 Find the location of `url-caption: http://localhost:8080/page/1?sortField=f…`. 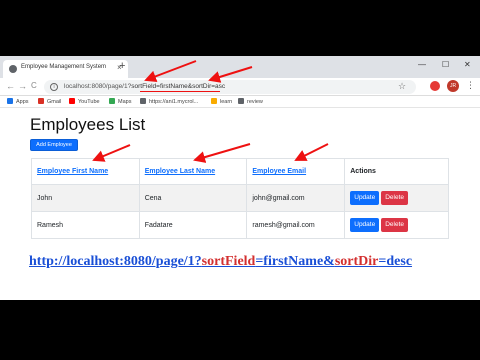

url-caption: http://localhost:8080/page/1?sortField=f… is located at coordinates (221, 261).